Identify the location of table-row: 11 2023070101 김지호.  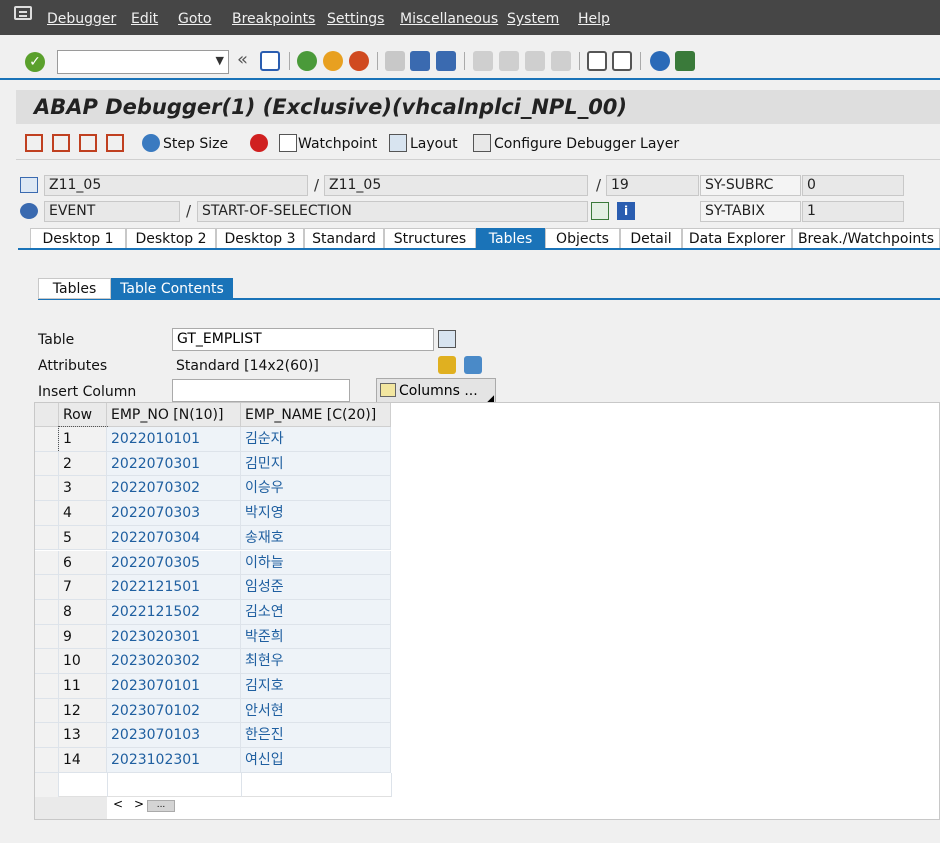
(213, 686).